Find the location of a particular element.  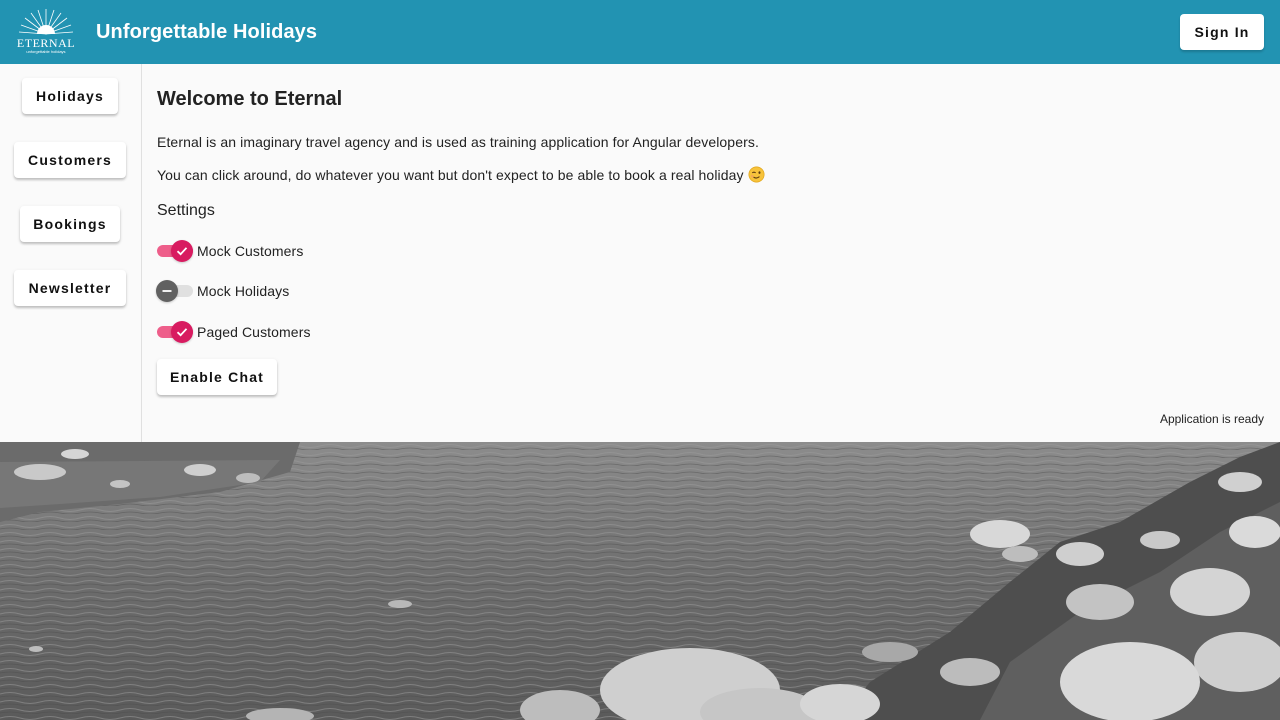

sidebar: Holidays Customers Bookings Newsletter is located at coordinates (71, 253).